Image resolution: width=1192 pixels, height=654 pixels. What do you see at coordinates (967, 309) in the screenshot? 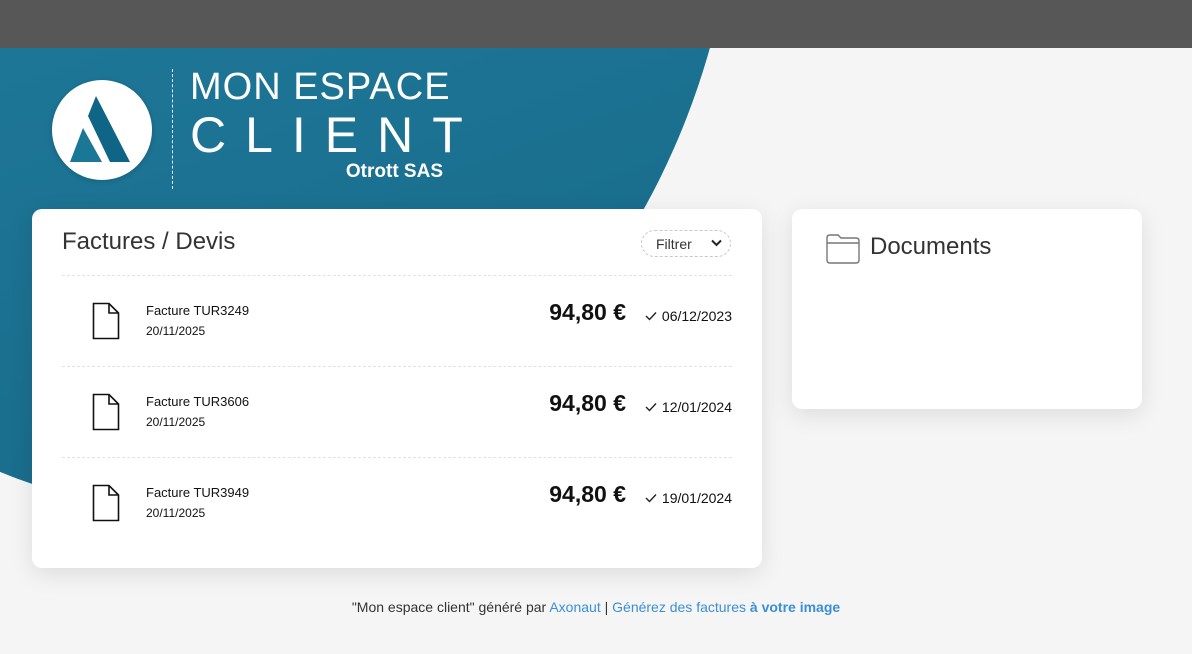
I see `documents-card: Documents` at bounding box center [967, 309].